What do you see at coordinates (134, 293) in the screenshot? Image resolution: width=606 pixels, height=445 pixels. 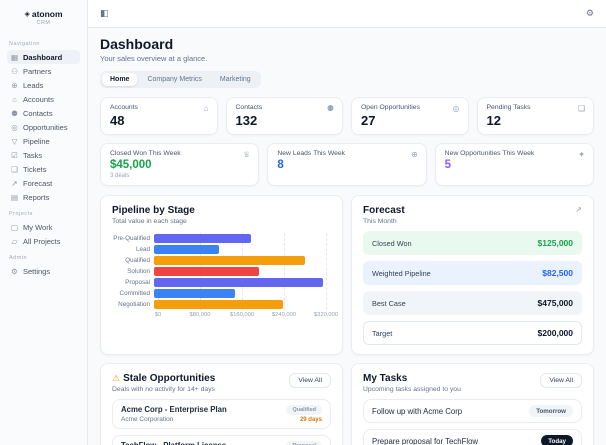 I see `chart-category-label: Committed` at bounding box center [134, 293].